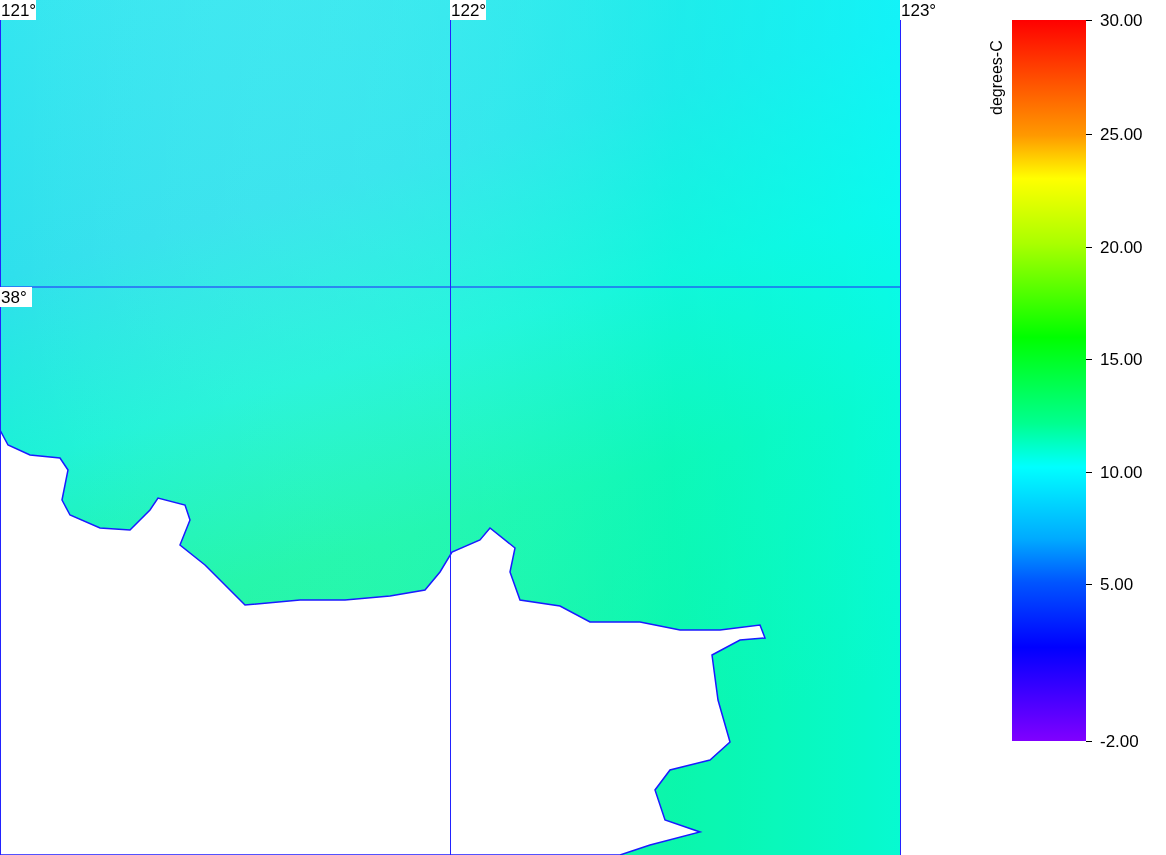  I want to click on scale-tick-label: -2.00, so click(1119, 741).